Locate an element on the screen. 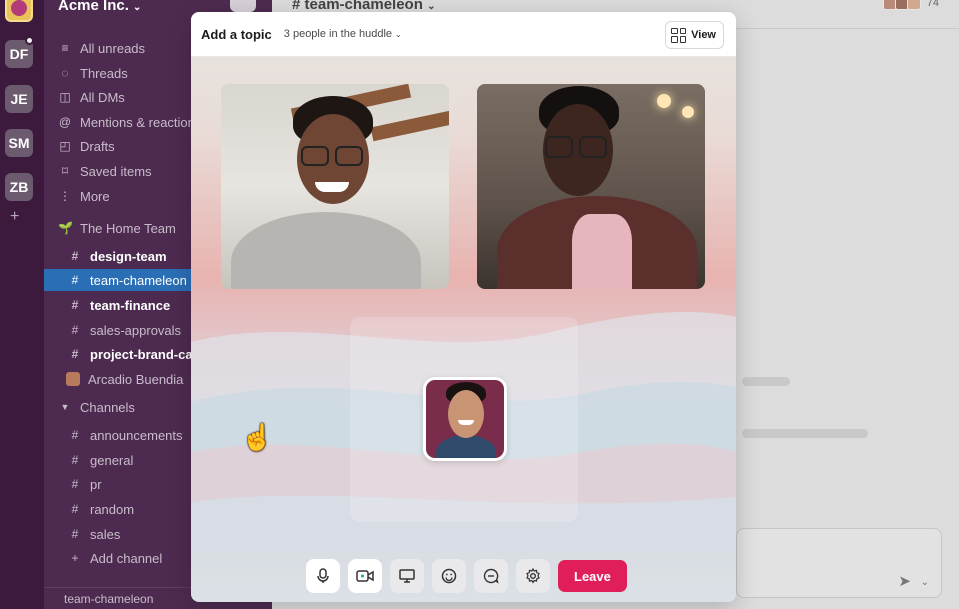  microphone-icon is located at coordinates (323, 575).